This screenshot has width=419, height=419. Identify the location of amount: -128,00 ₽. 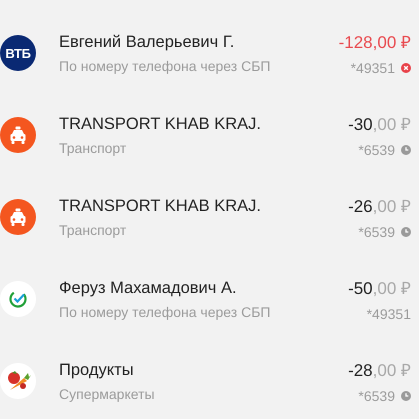
(374, 42).